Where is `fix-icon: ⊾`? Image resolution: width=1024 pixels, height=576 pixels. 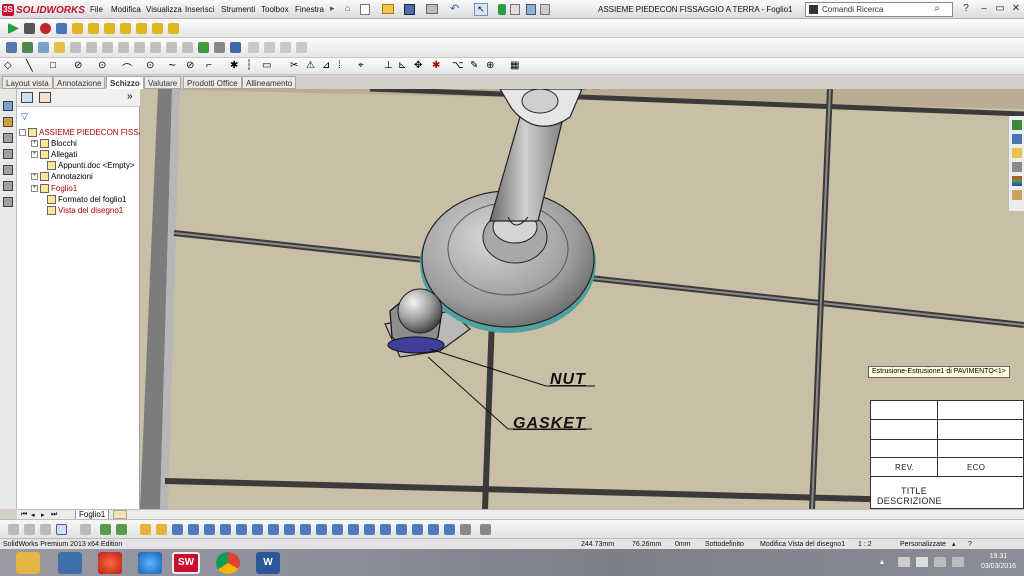
fix-icon: ⊾ is located at coordinates (402, 65).